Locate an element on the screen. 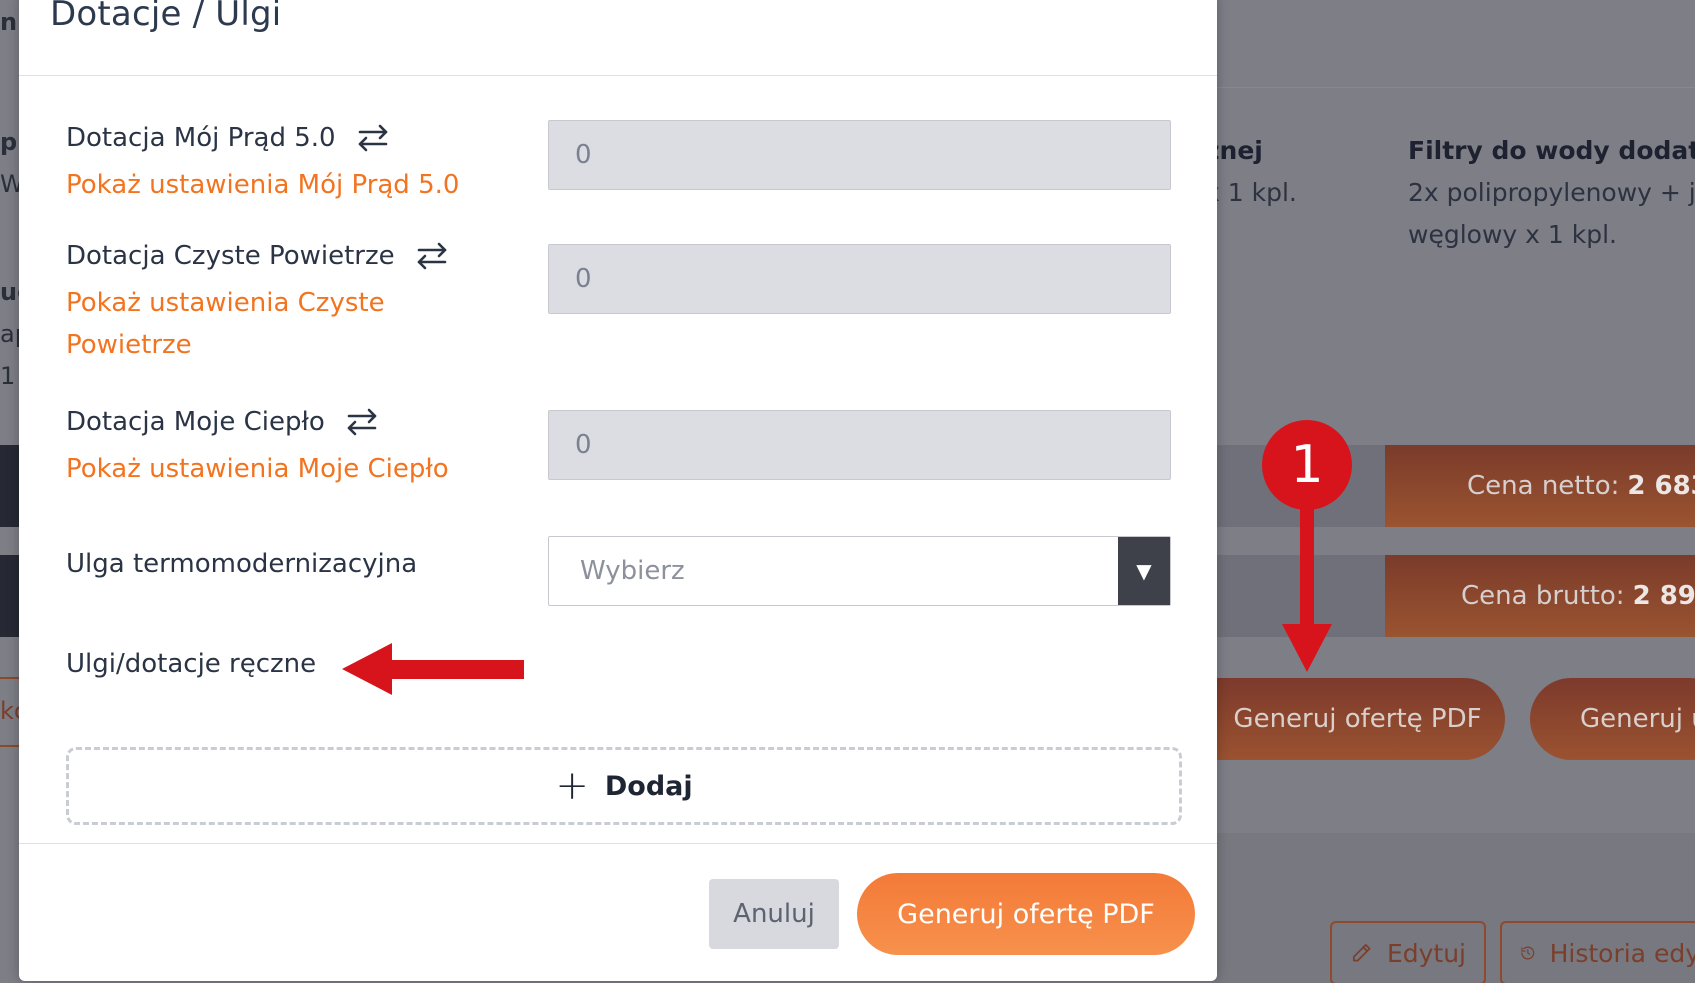  subsidy-label-moje-cieplo: Dotacja Moje Ciepło is located at coordinates (223, 422).